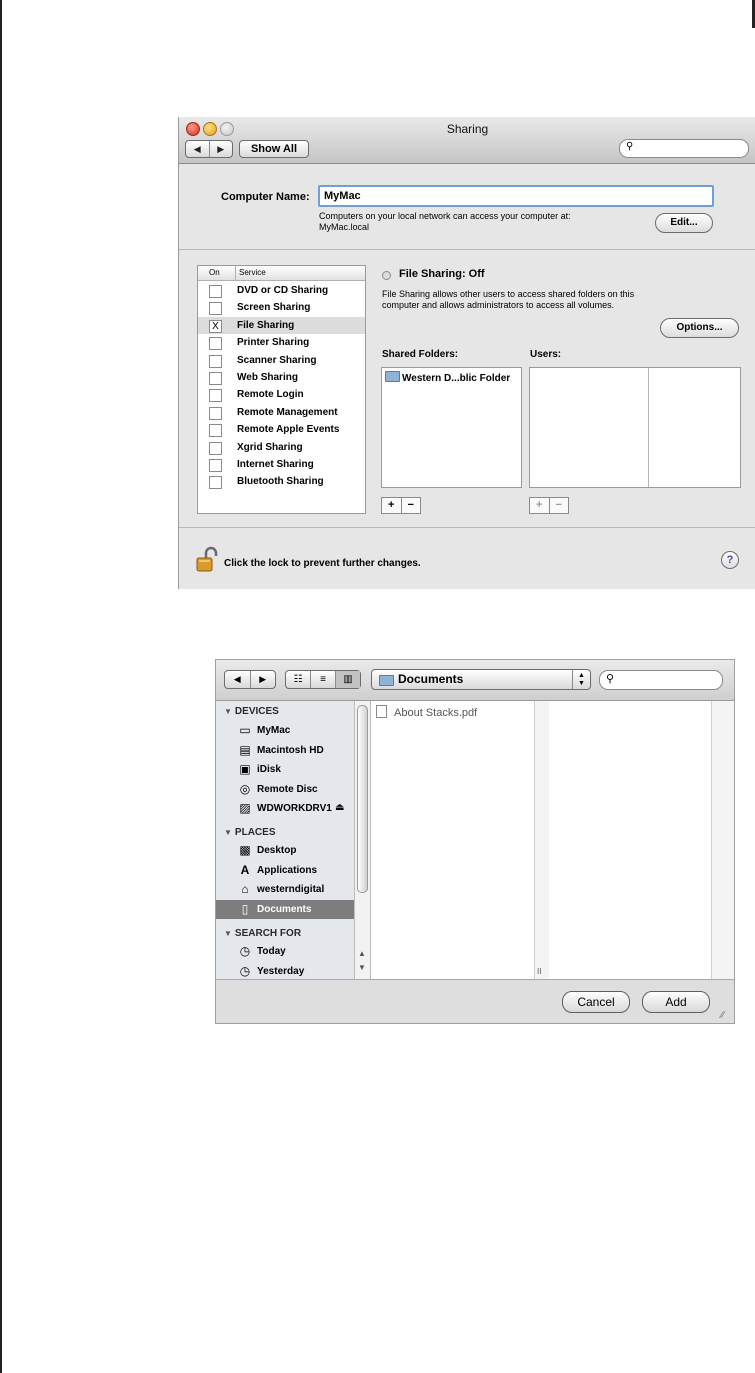 The image size is (755, 1373). What do you see at coordinates (559, 505) in the screenshot?
I see `remove-user-button: −` at bounding box center [559, 505].